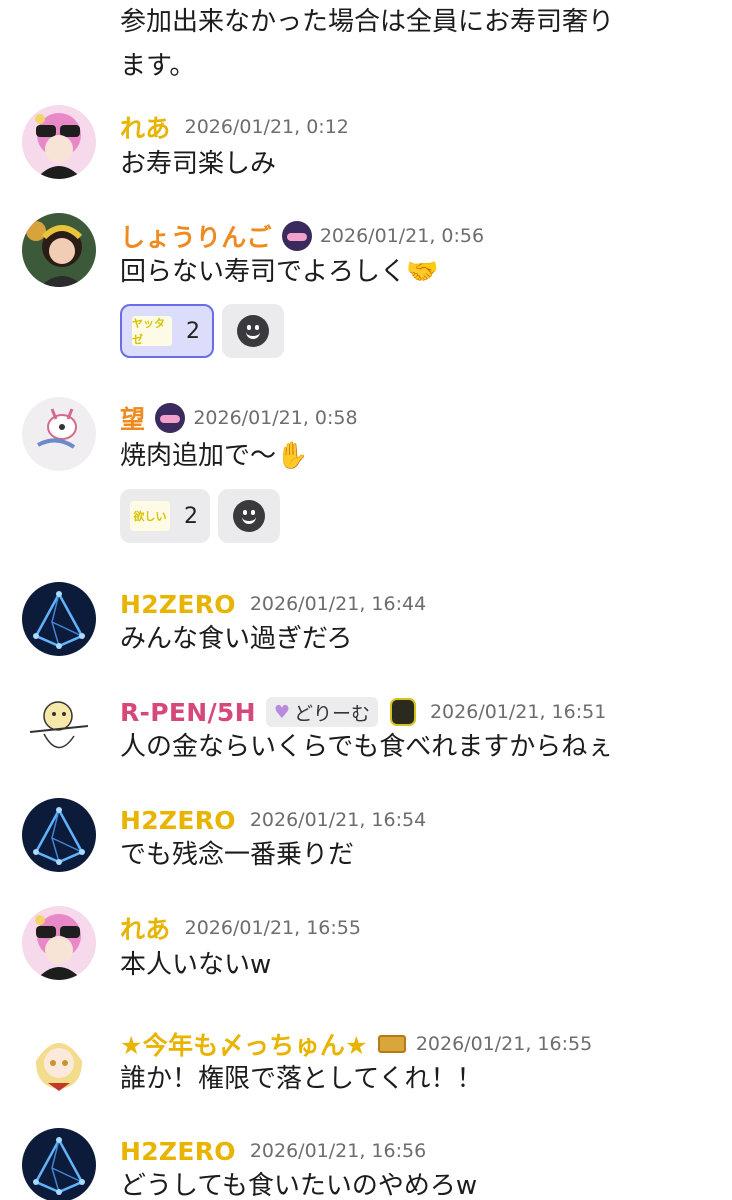 The height and width of the screenshot is (1200, 732). I want to click on custom-emoji-icon: ヤッタゼ, so click(152, 331).